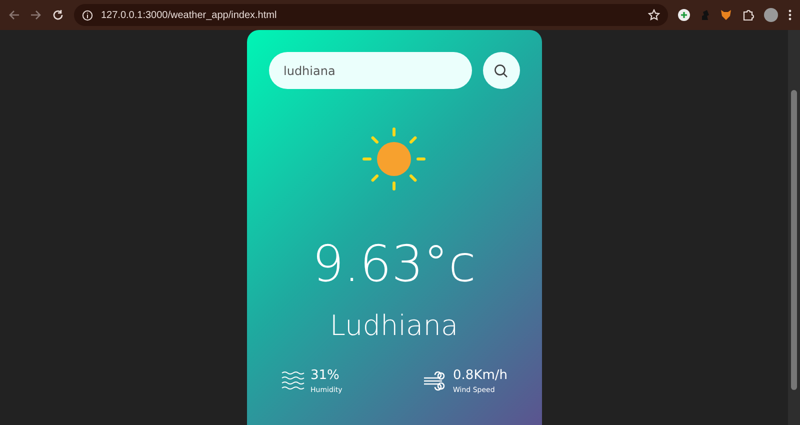  What do you see at coordinates (87, 15) in the screenshot?
I see `info-icon` at bounding box center [87, 15].